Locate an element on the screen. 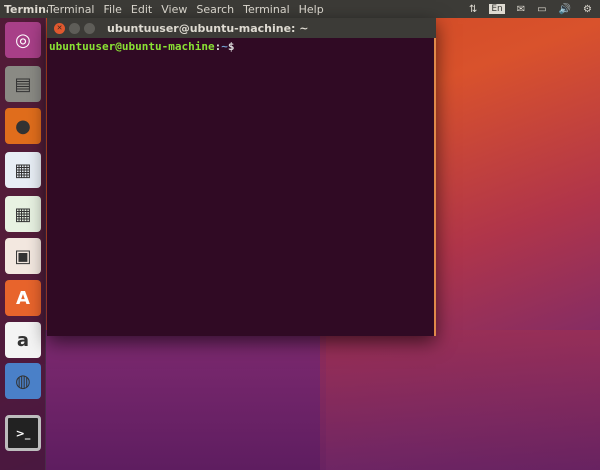  desktop-background-shade is located at coordinates (460, 400).